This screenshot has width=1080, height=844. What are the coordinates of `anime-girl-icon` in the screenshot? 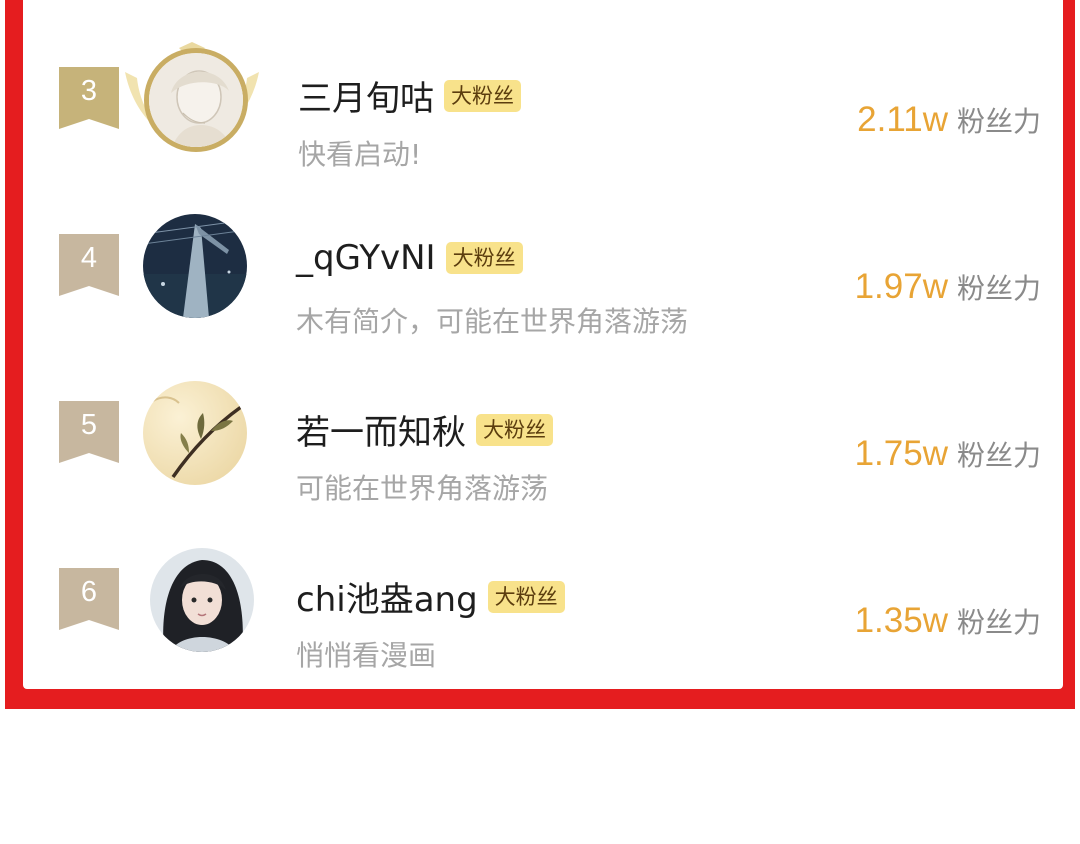 It's located at (202, 600).